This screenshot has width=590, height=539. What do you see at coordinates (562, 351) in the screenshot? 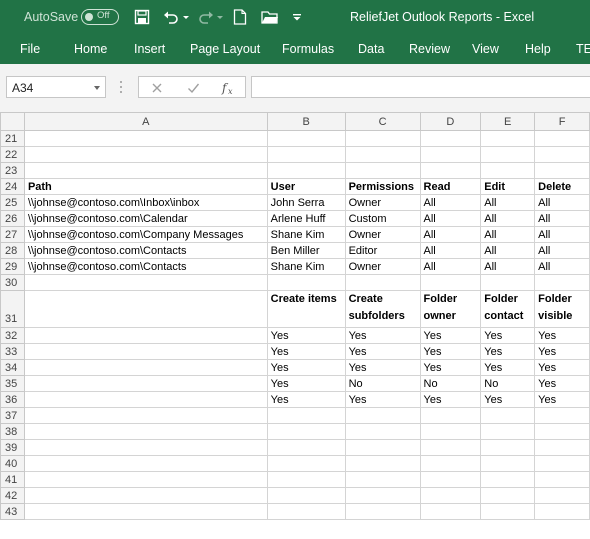
I see `cell-f33: Yes` at bounding box center [562, 351].